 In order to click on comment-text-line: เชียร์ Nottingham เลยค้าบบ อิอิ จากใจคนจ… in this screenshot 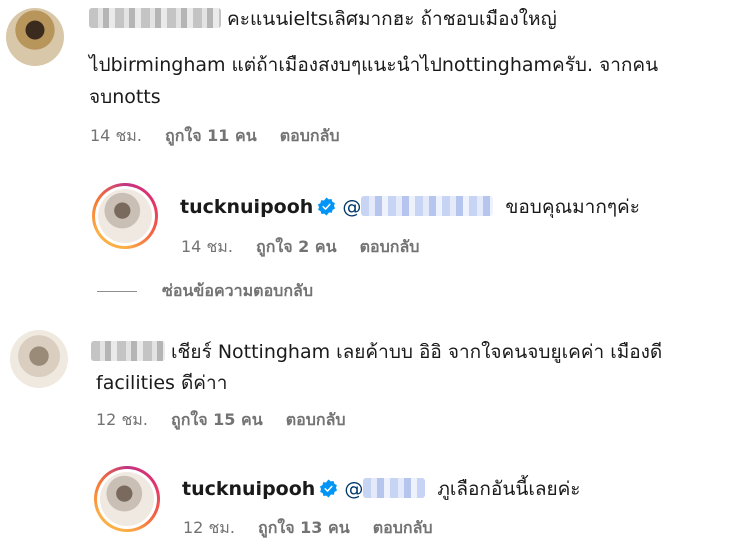, I will do `click(417, 352)`.